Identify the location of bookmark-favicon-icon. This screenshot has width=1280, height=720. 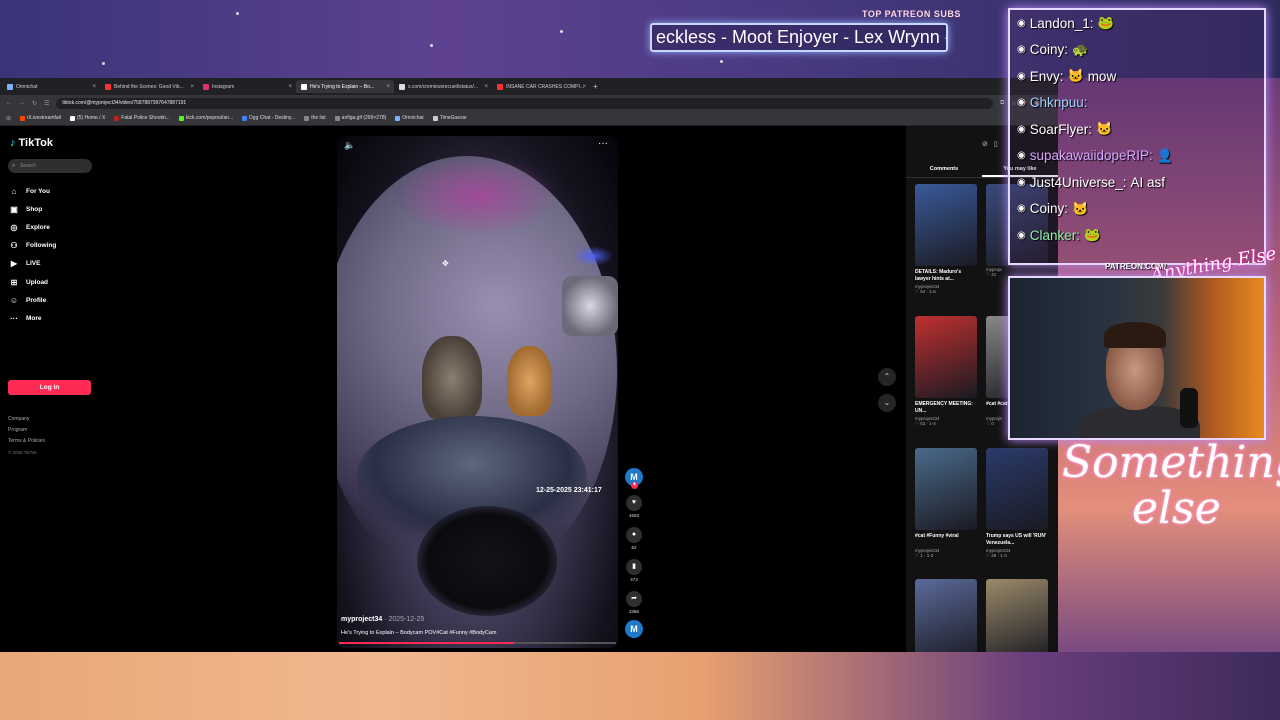
(72, 118).